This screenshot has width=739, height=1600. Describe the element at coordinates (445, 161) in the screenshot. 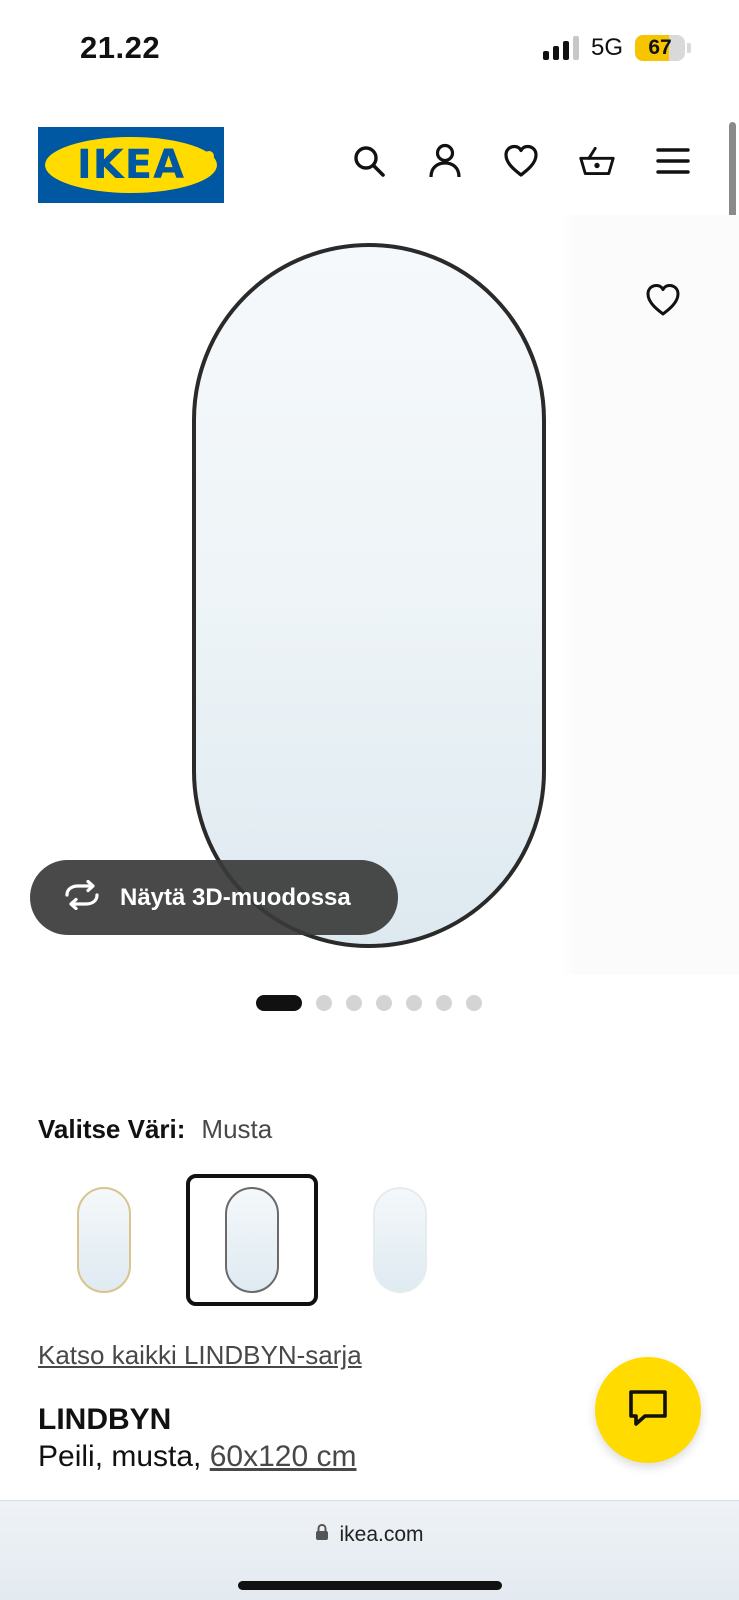

I see `user-icon` at that location.